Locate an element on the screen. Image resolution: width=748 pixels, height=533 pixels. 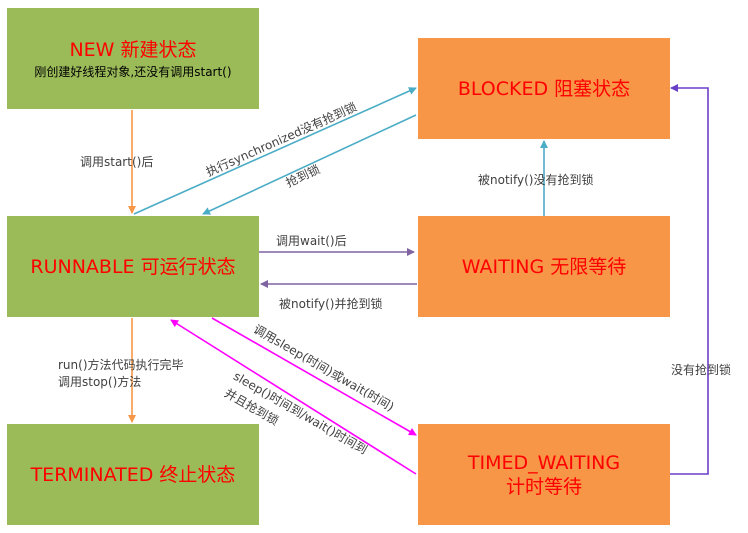
state-waiting-title: WAITING 无限等待 is located at coordinates (544, 266).